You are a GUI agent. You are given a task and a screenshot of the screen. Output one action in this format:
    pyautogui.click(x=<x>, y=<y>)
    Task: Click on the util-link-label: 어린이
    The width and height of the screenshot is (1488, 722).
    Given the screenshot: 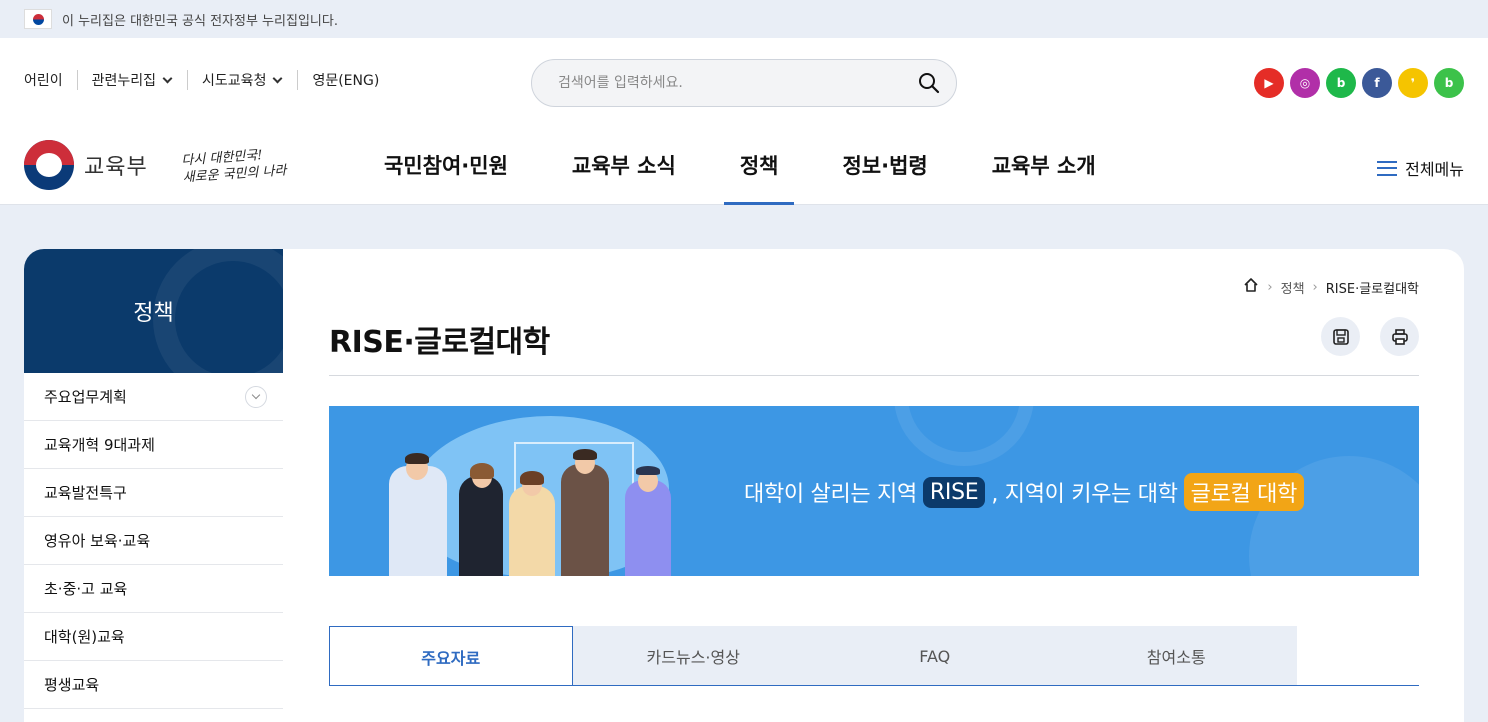 What is the action you would take?
    pyautogui.click(x=43, y=81)
    